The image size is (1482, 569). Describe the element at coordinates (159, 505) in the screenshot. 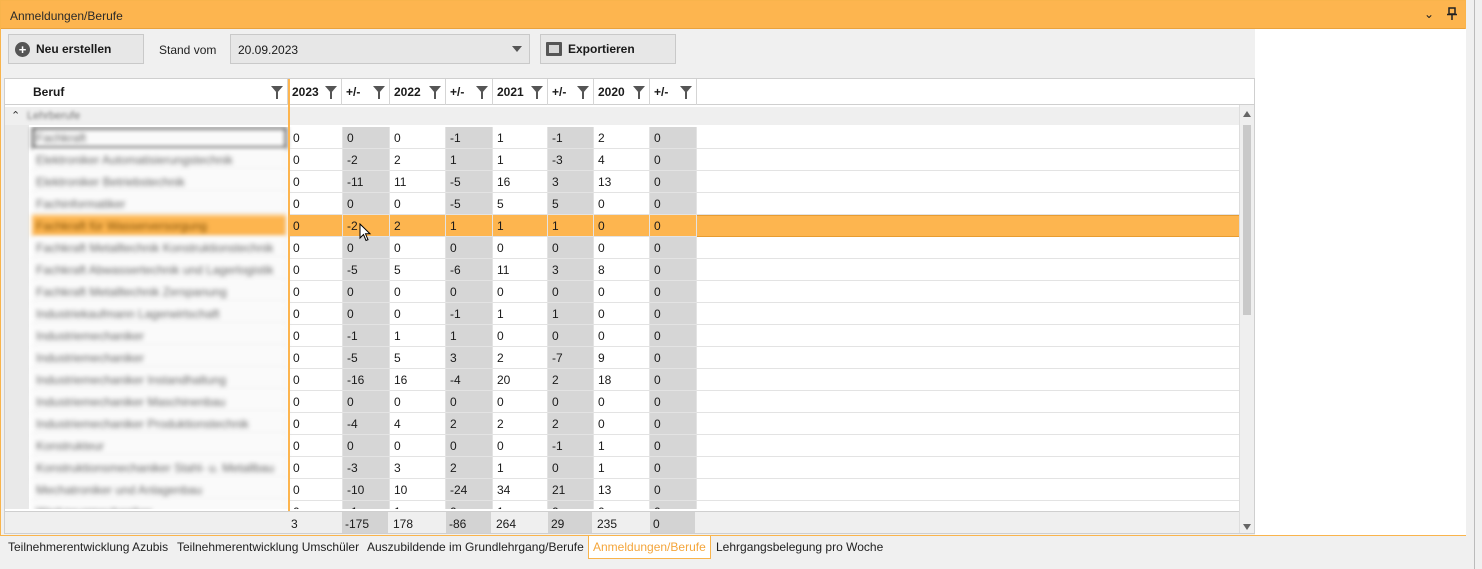

I see `beruf-cell: Werkzeugmechaniker` at that location.